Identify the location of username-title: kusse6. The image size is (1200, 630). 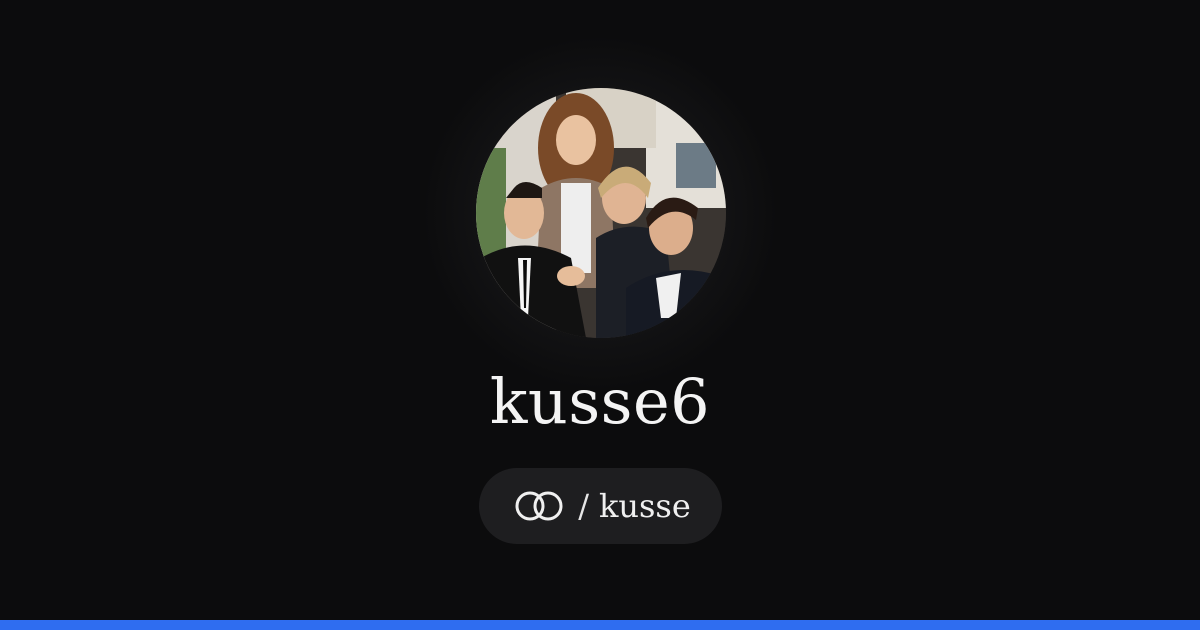
(600, 401).